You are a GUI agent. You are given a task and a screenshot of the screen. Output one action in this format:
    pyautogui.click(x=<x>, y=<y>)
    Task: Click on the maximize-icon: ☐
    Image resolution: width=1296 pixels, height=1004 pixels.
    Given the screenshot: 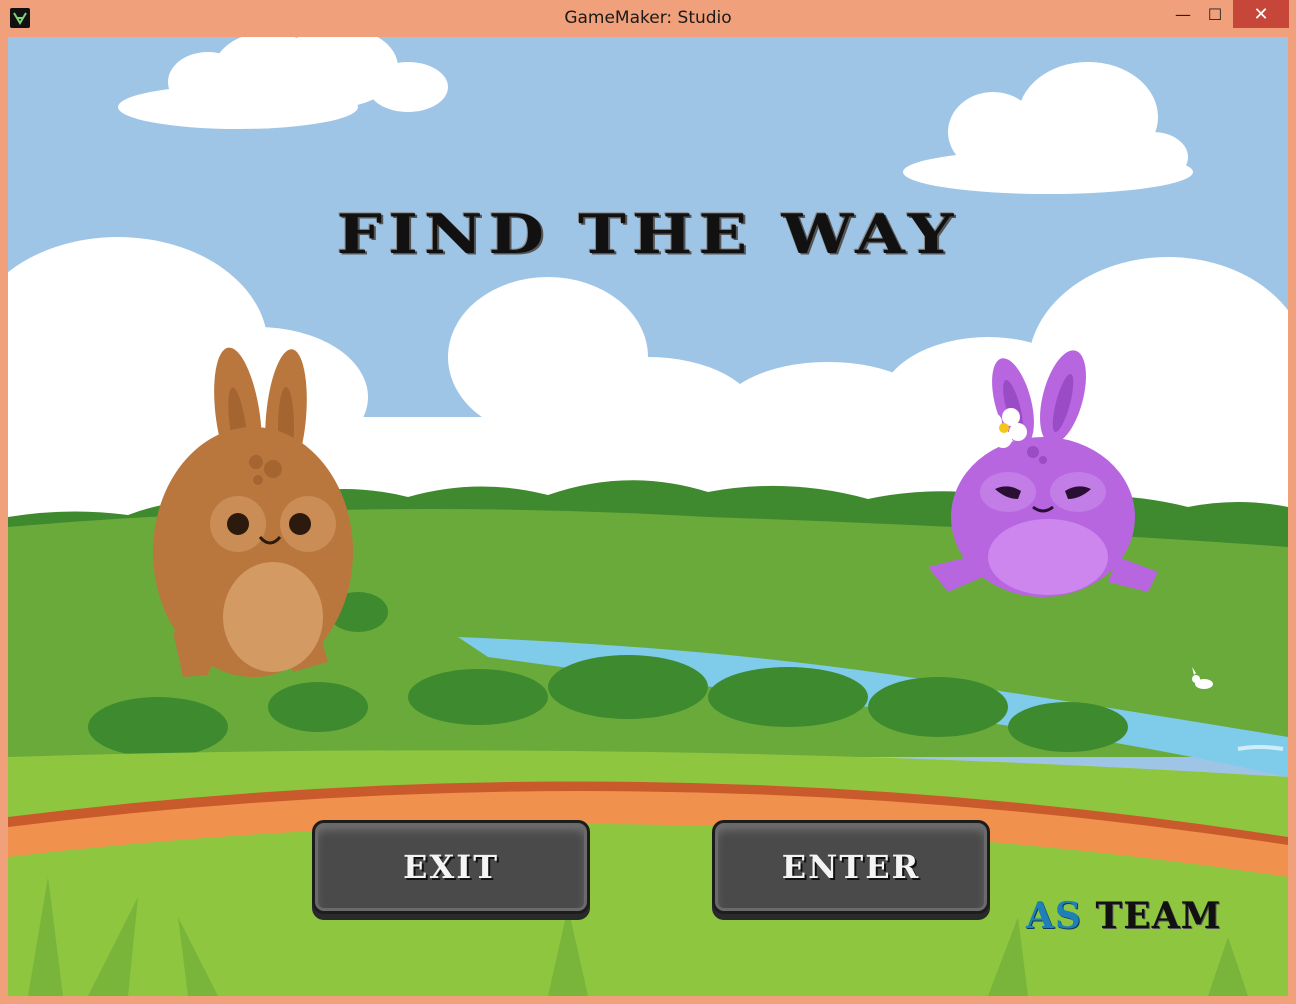 What is the action you would take?
    pyautogui.click(x=1215, y=14)
    